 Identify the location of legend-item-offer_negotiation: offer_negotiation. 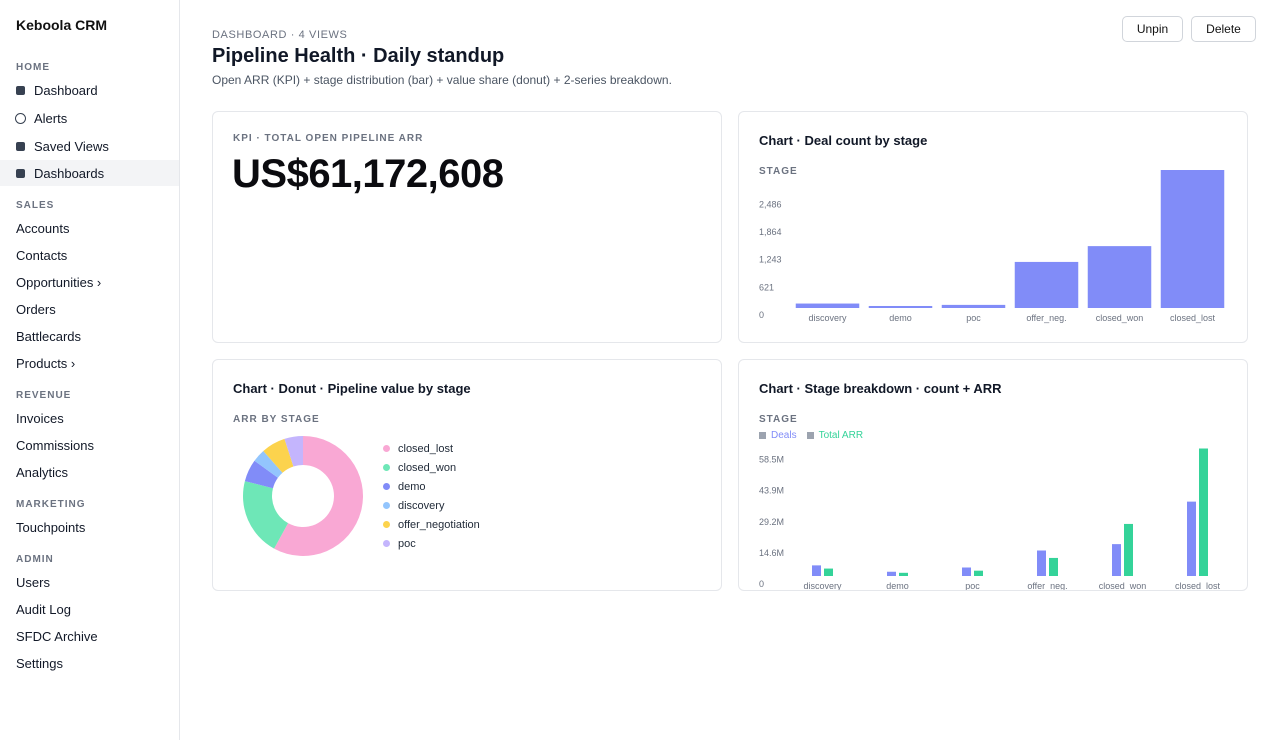
(431, 524).